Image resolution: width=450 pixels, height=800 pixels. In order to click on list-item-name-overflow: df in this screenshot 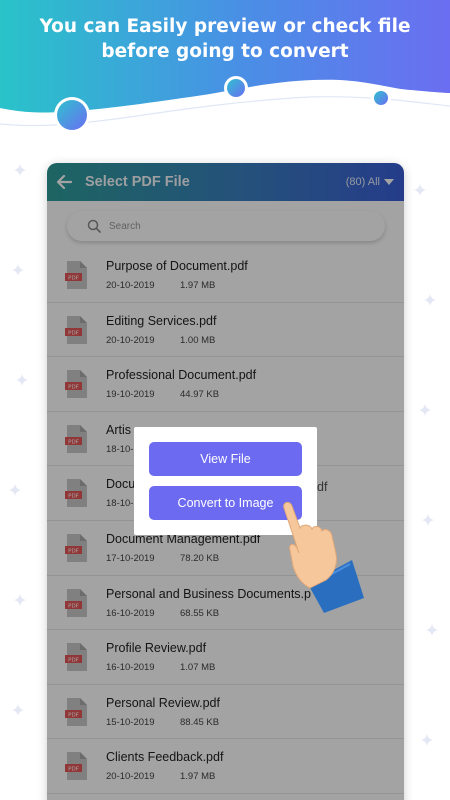, I will do `click(322, 487)`.